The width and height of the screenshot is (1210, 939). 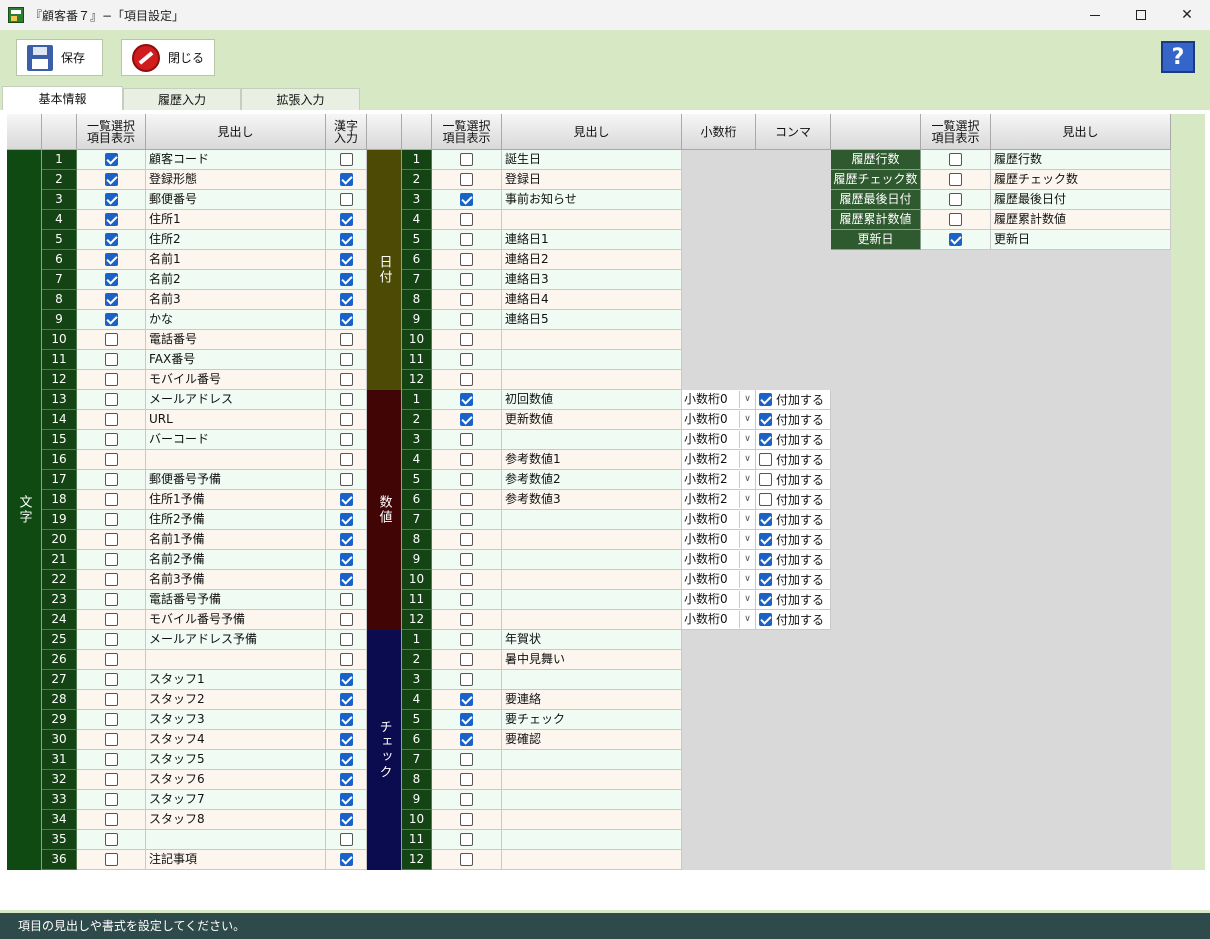 What do you see at coordinates (236, 240) in the screenshot?
I see `heading-cell: 住所2` at bounding box center [236, 240].